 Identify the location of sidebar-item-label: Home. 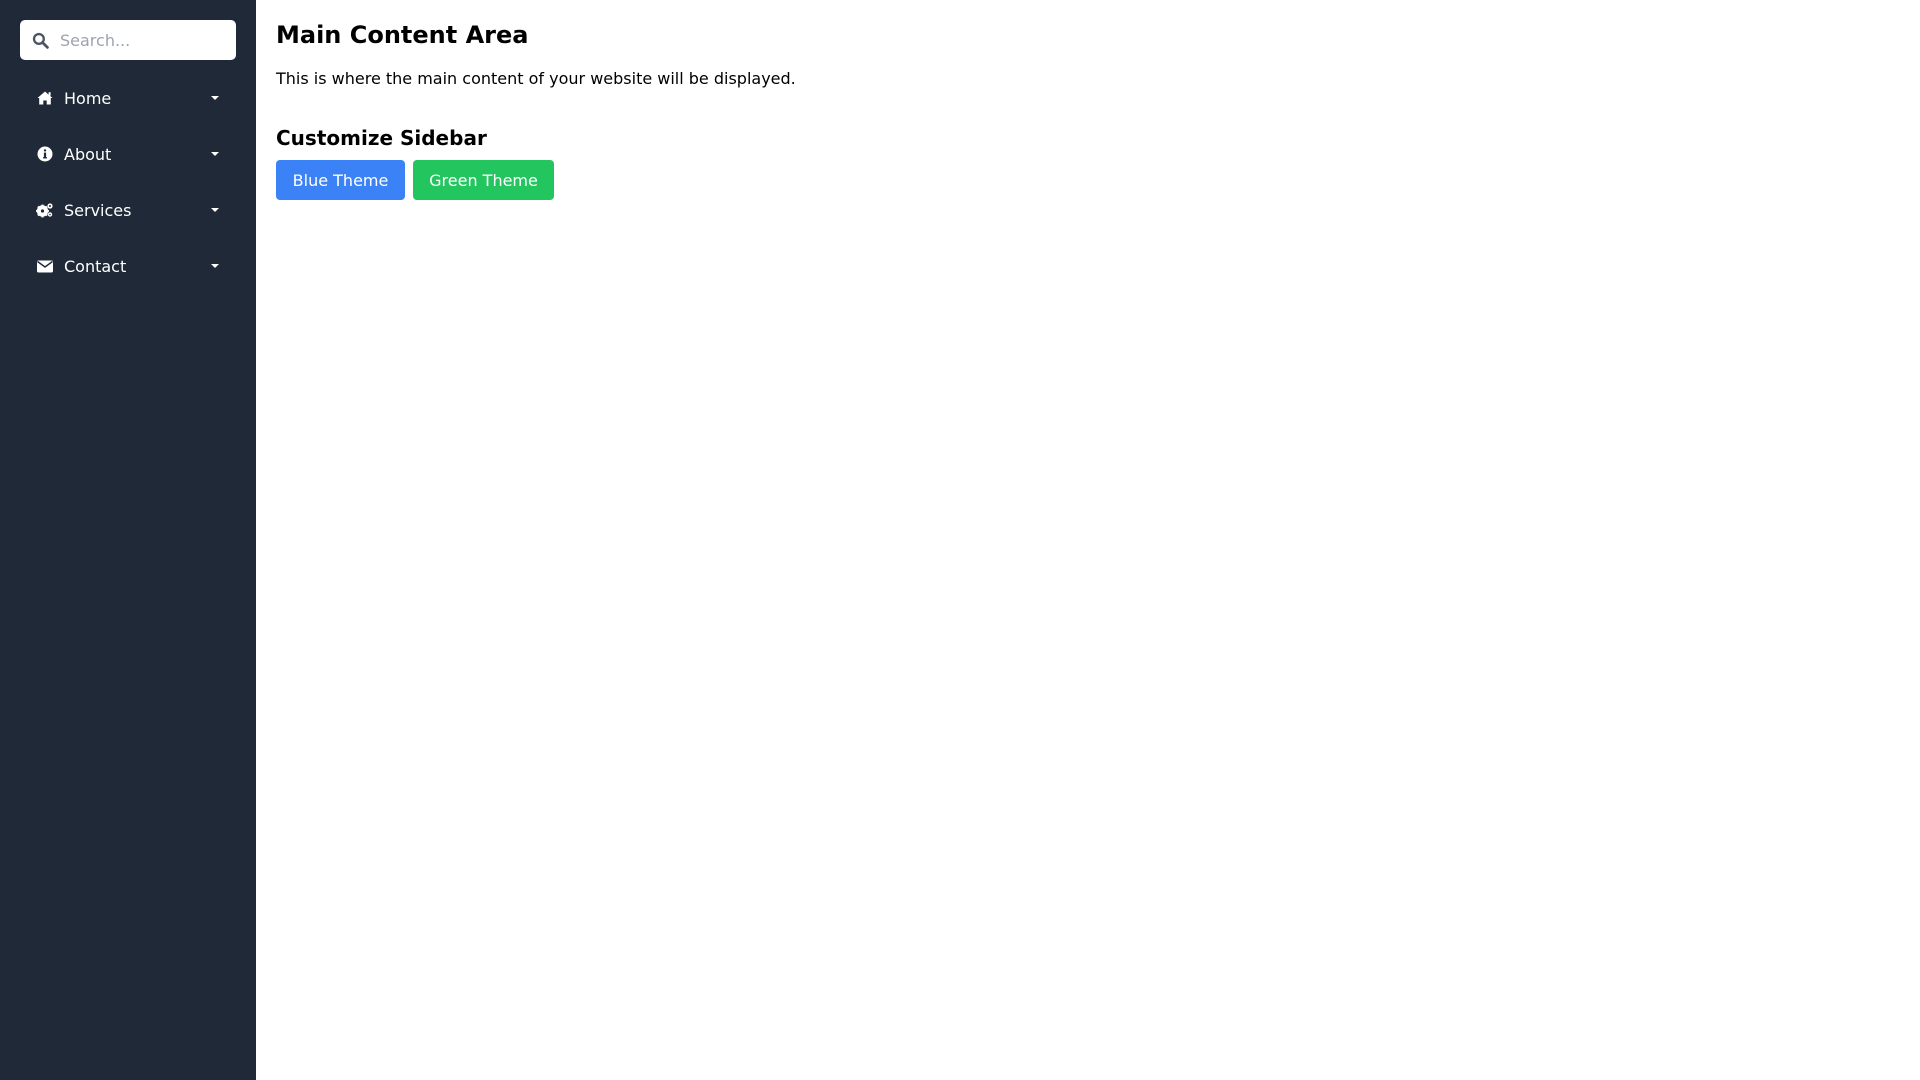
(88, 98).